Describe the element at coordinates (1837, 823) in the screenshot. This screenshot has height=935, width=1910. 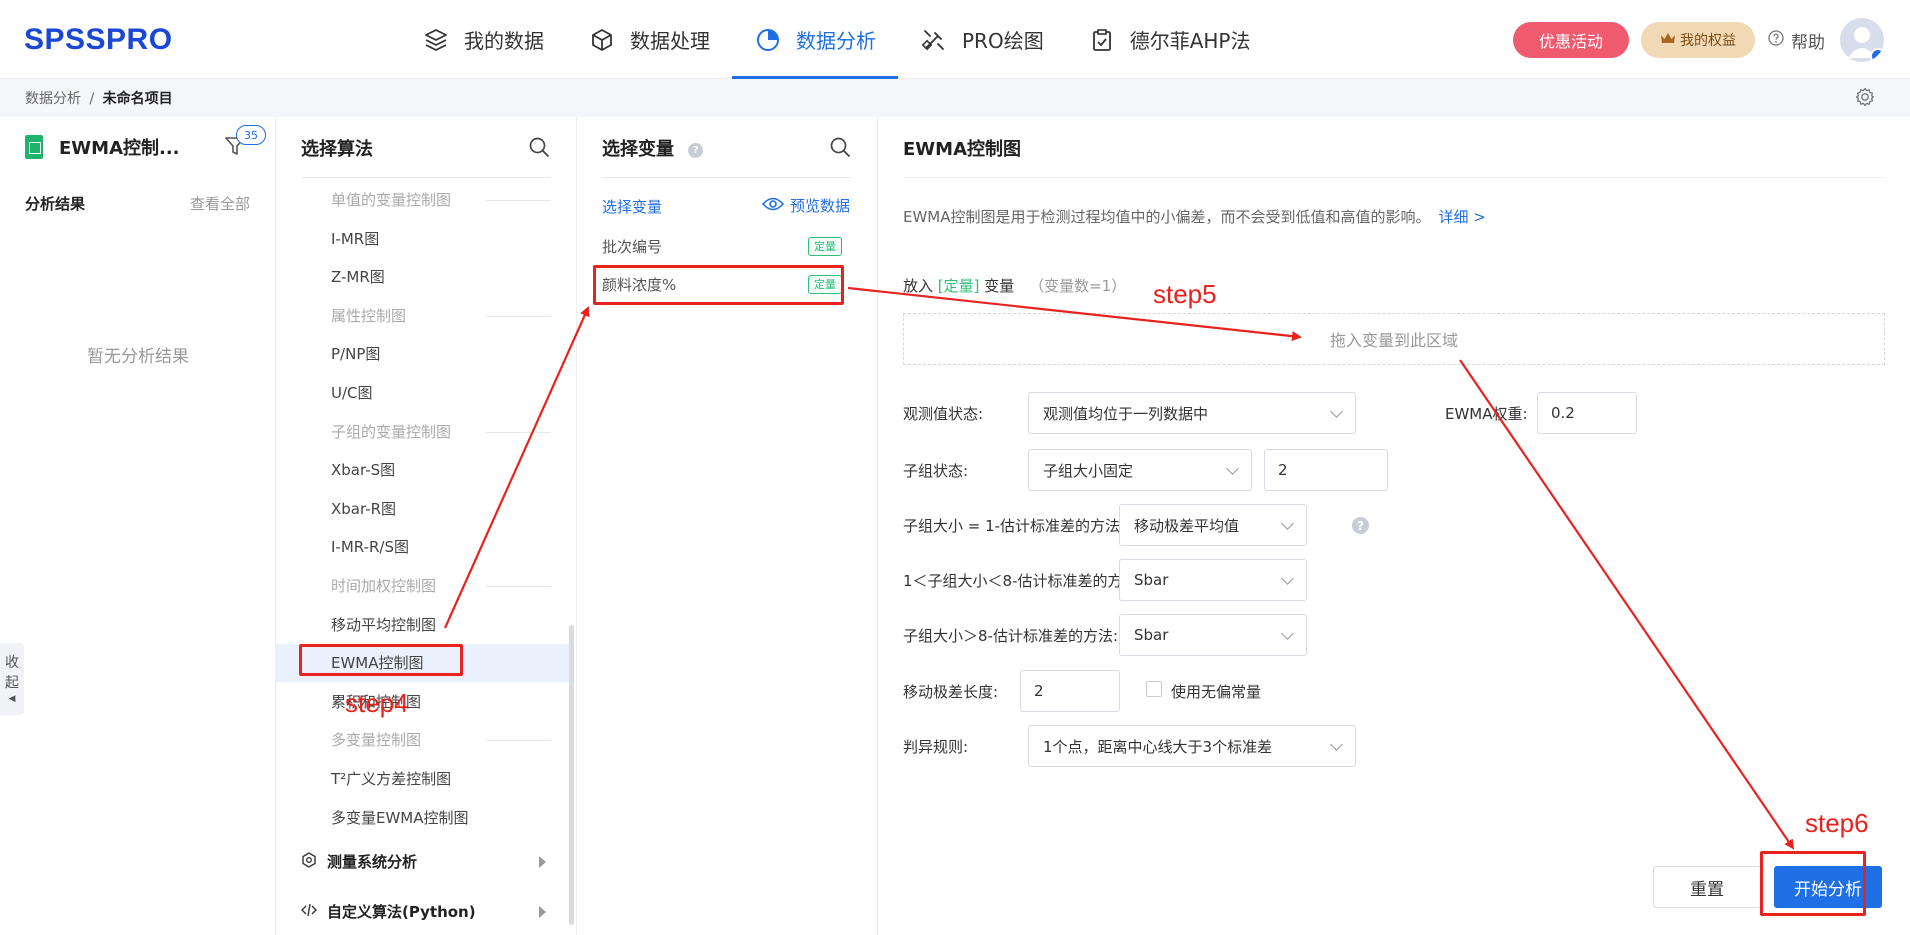
I see `step6-label: step6` at that location.